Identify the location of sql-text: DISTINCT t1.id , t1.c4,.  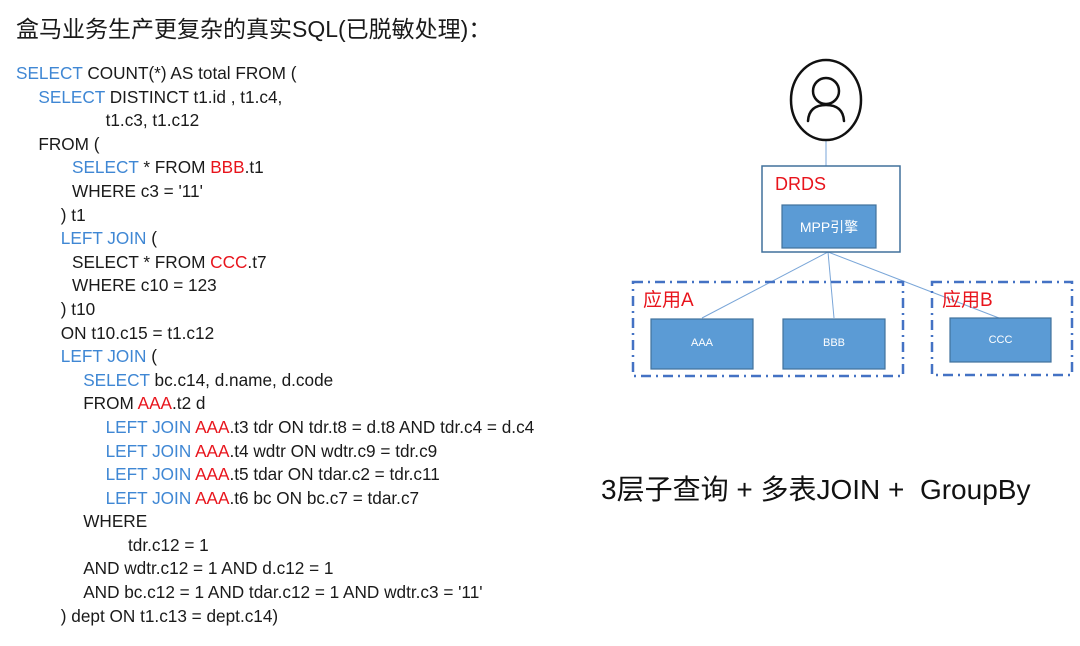
(193, 96).